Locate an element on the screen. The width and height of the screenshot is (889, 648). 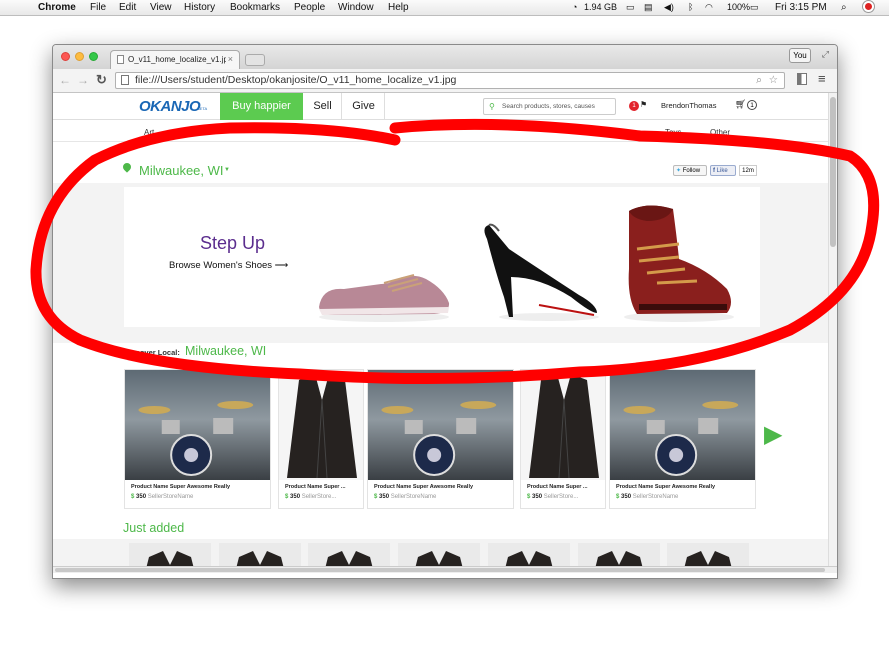
arrow-right-icon: ⟶ is located at coordinates (281, 265).